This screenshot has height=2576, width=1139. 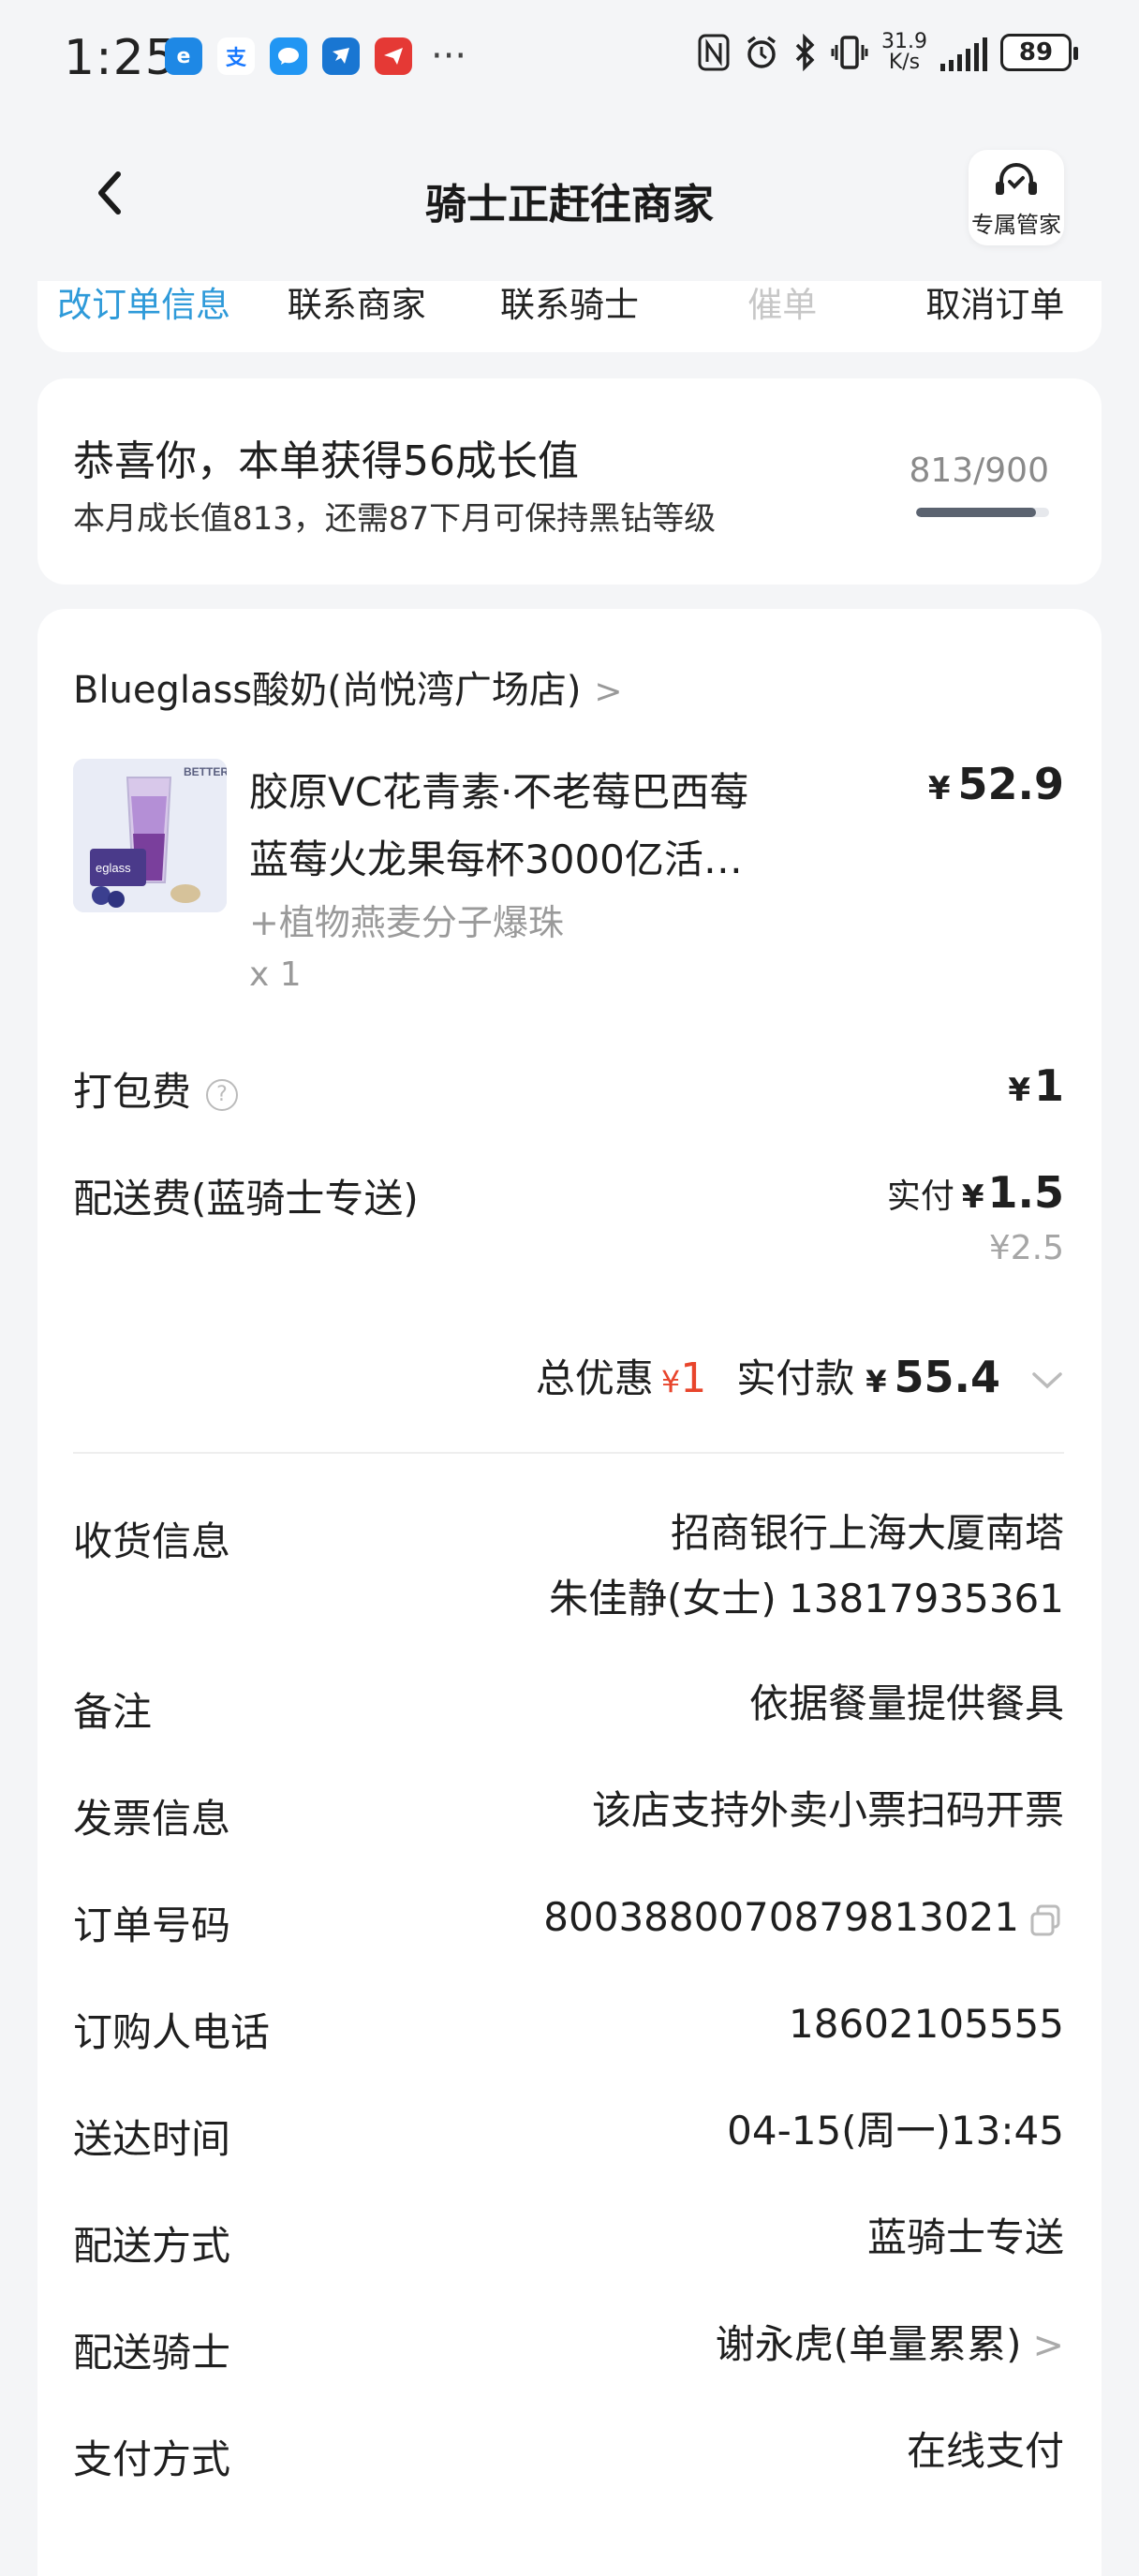 I want to click on product-price-value: 52.9, so click(x=1011, y=784).